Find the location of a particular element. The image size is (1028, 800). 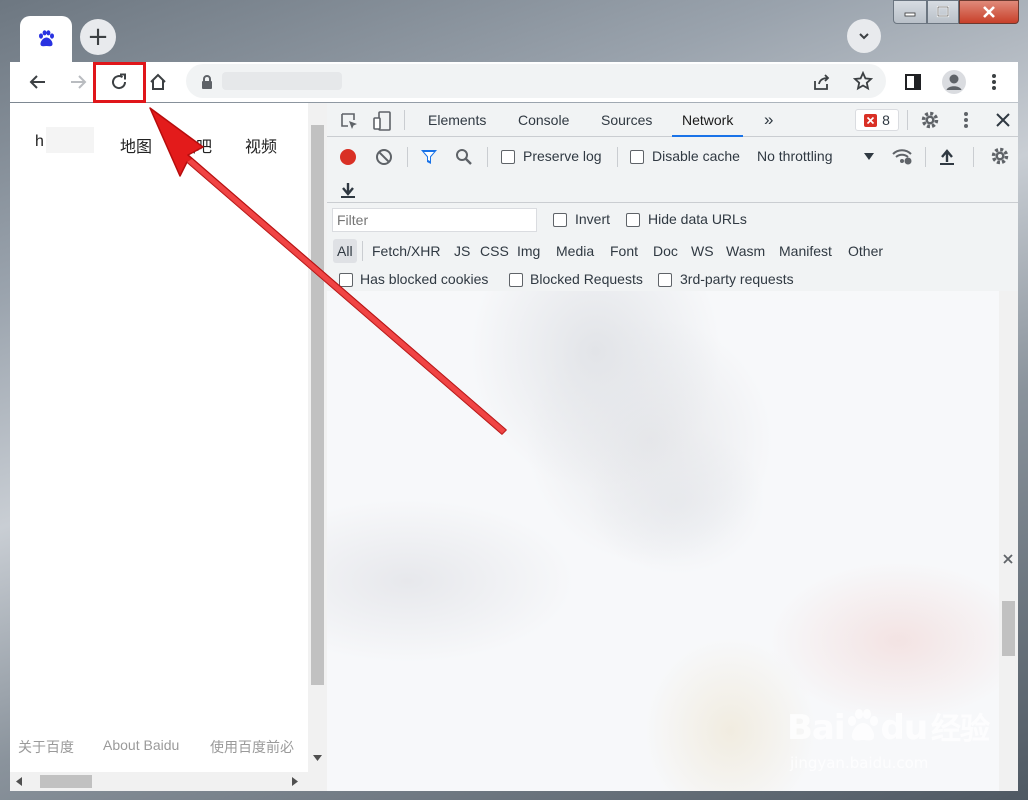

nav-item-tieba: 贴吧 is located at coordinates (196, 145).